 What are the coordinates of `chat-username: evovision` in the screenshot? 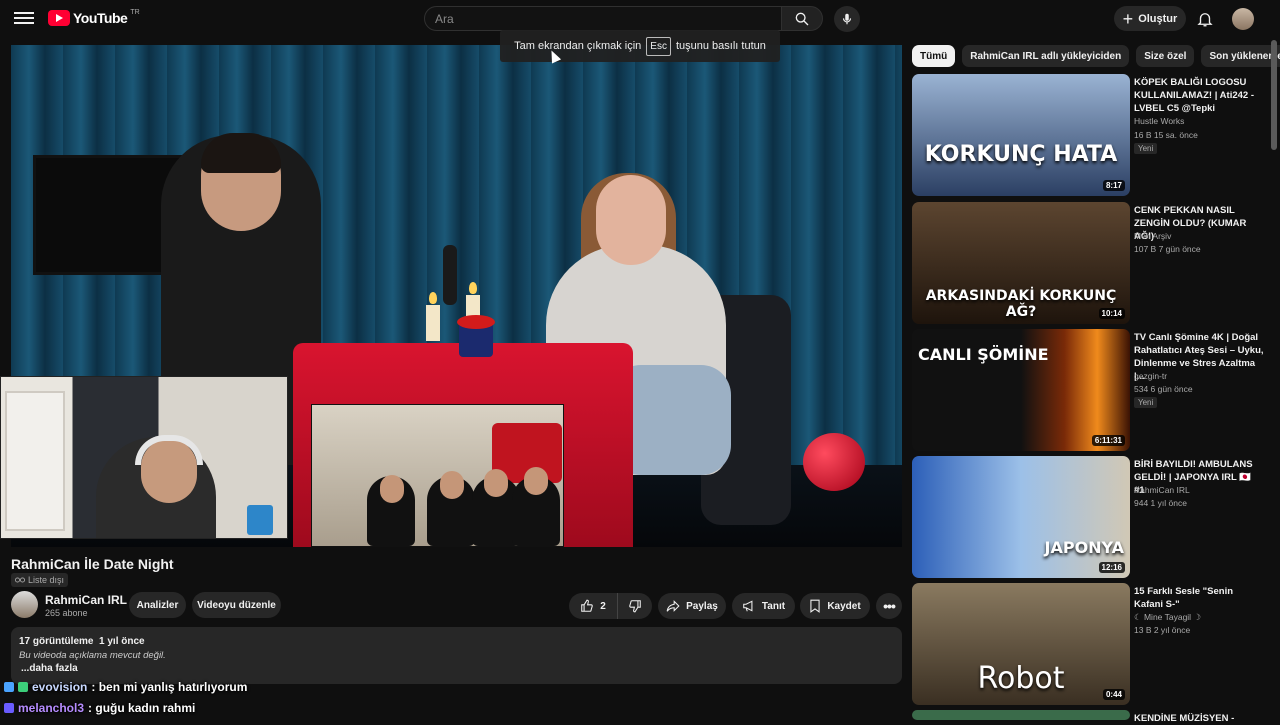 It's located at (60, 687).